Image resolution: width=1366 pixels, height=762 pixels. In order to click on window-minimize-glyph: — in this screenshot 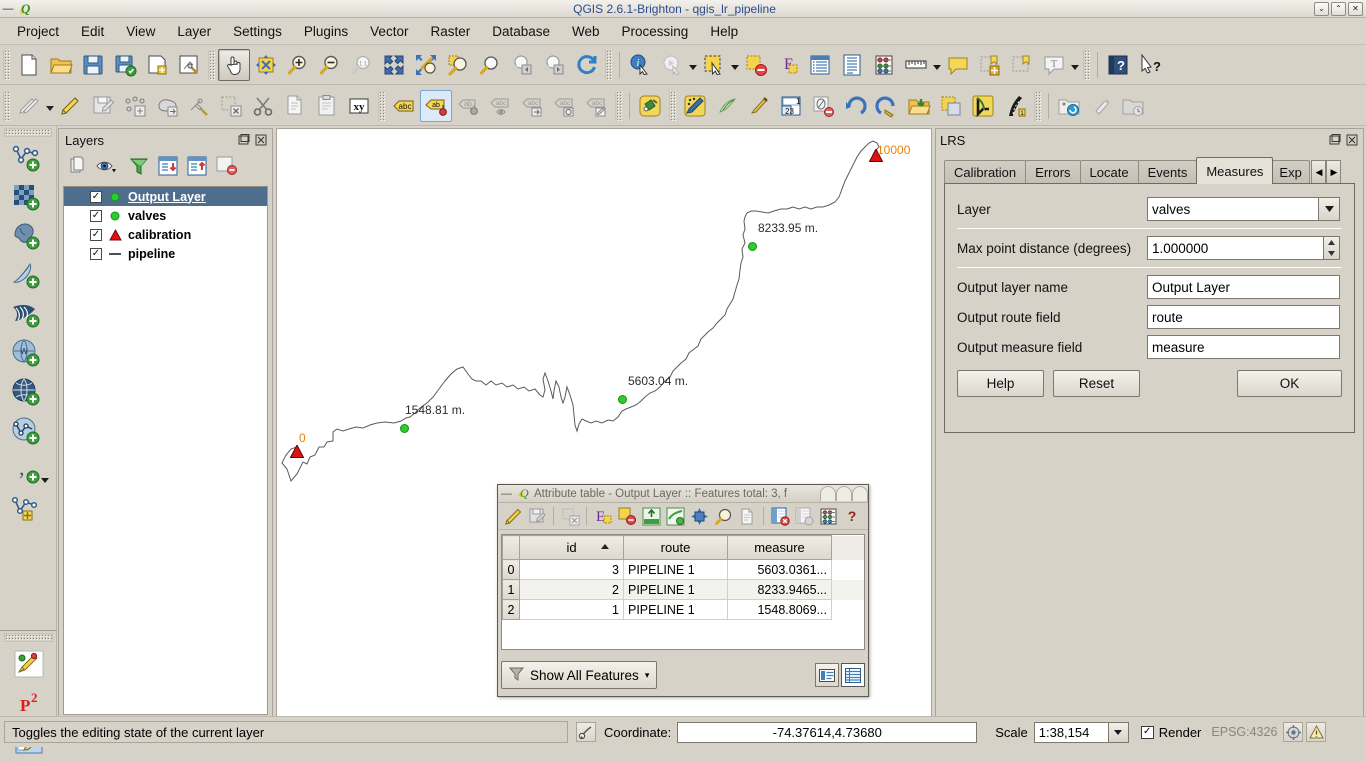, I will do `click(8, 9)`.